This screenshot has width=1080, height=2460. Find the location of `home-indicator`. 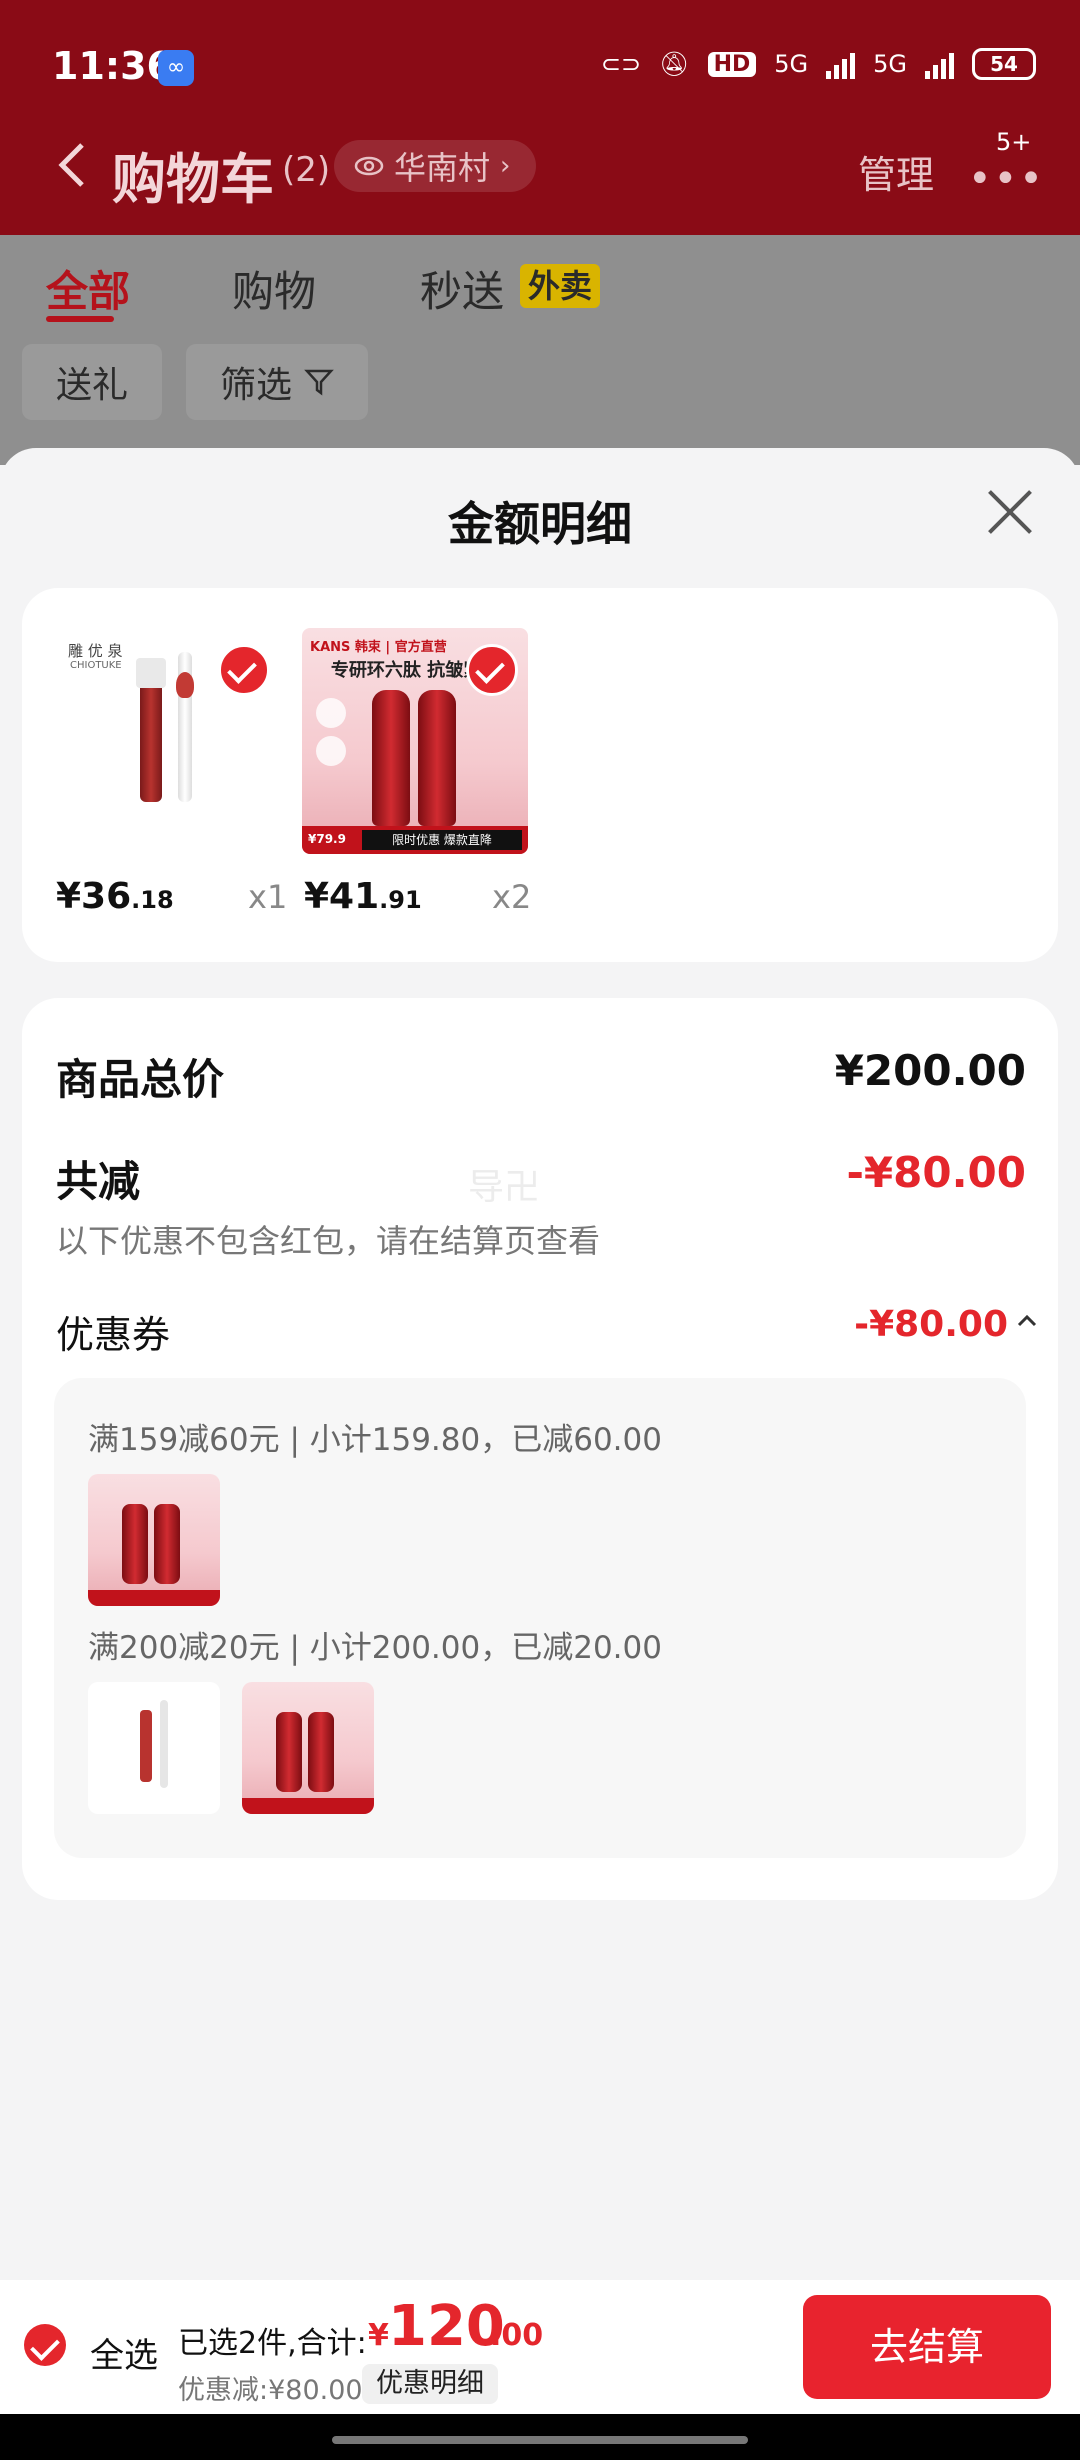

home-indicator is located at coordinates (540, 2440).